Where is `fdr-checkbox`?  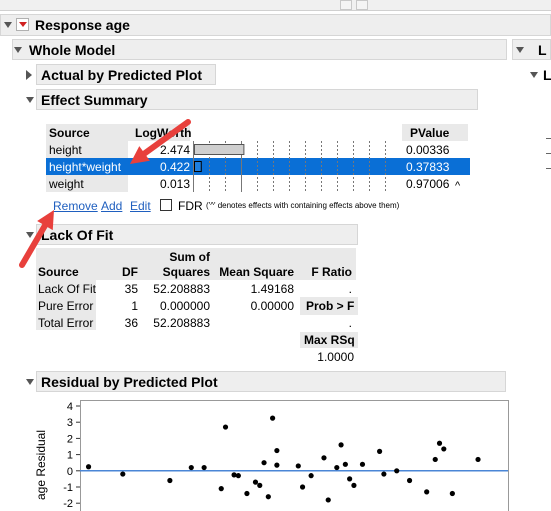
fdr-checkbox is located at coordinates (166, 205).